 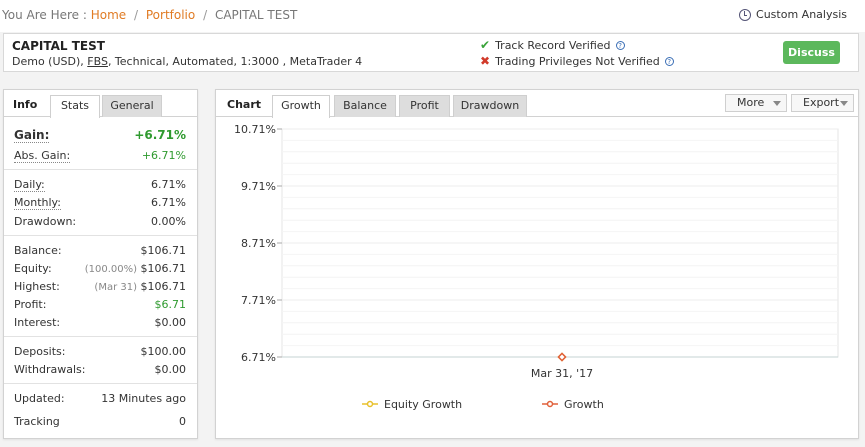 What do you see at coordinates (485, 45) in the screenshot?
I see `checkmark-icon: ✔` at bounding box center [485, 45].